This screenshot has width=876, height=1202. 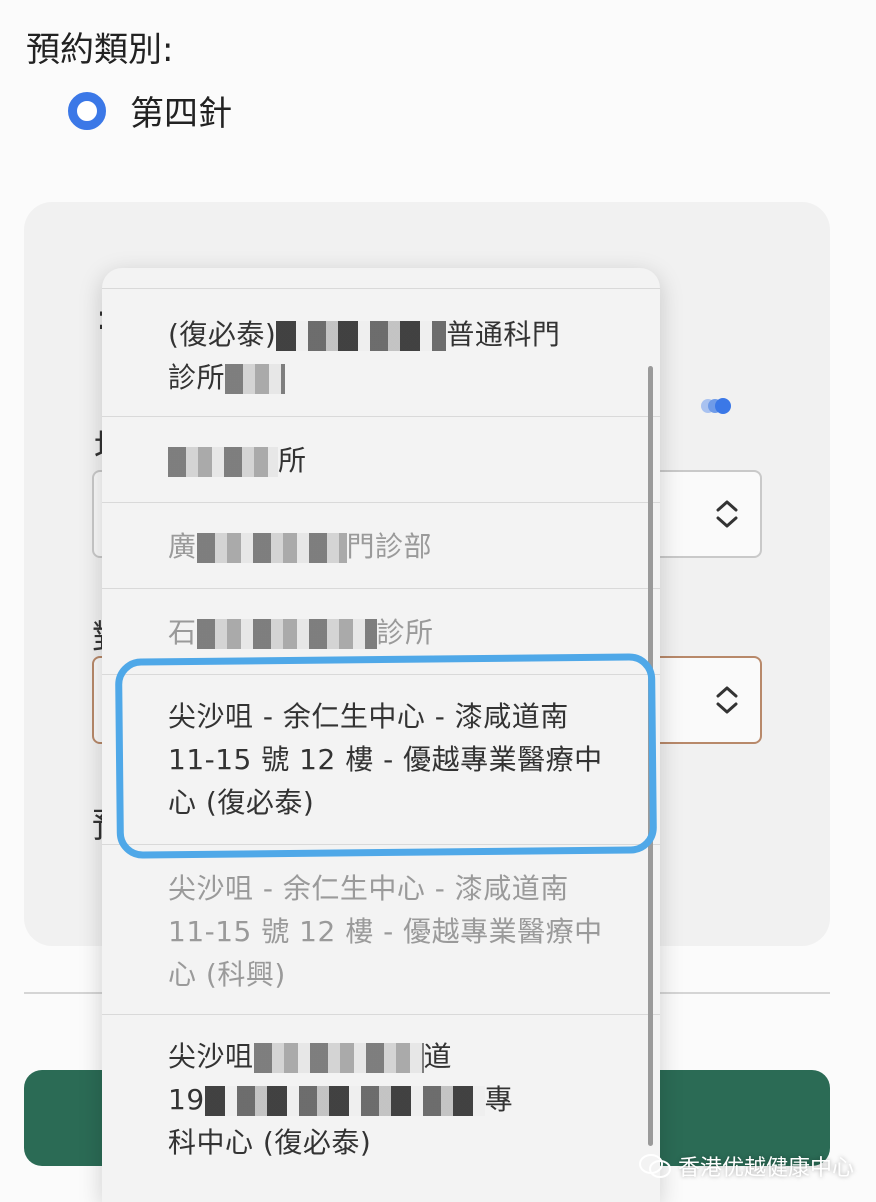 What do you see at coordinates (181, 114) in the screenshot?
I see `category-option-label: 第四針` at bounding box center [181, 114].